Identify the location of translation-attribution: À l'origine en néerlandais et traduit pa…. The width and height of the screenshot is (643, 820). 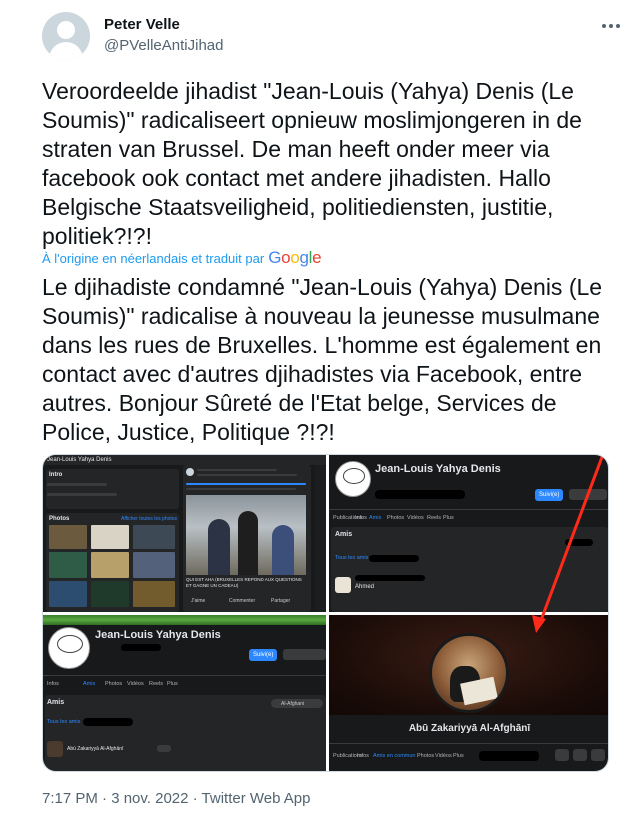
(182, 257).